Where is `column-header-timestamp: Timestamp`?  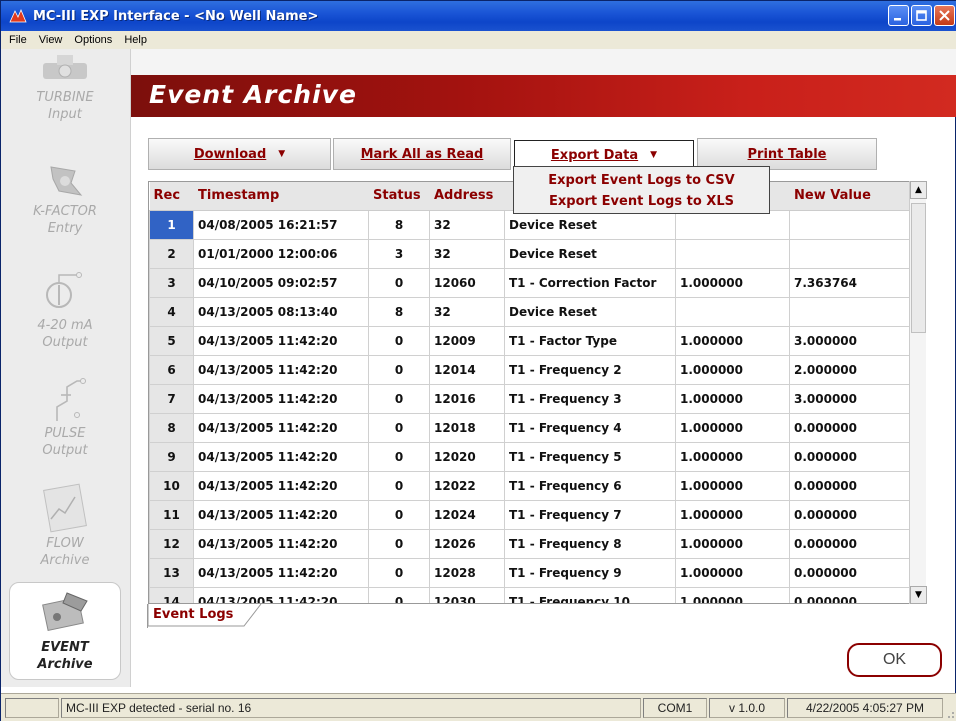
column-header-timestamp: Timestamp is located at coordinates (281, 196).